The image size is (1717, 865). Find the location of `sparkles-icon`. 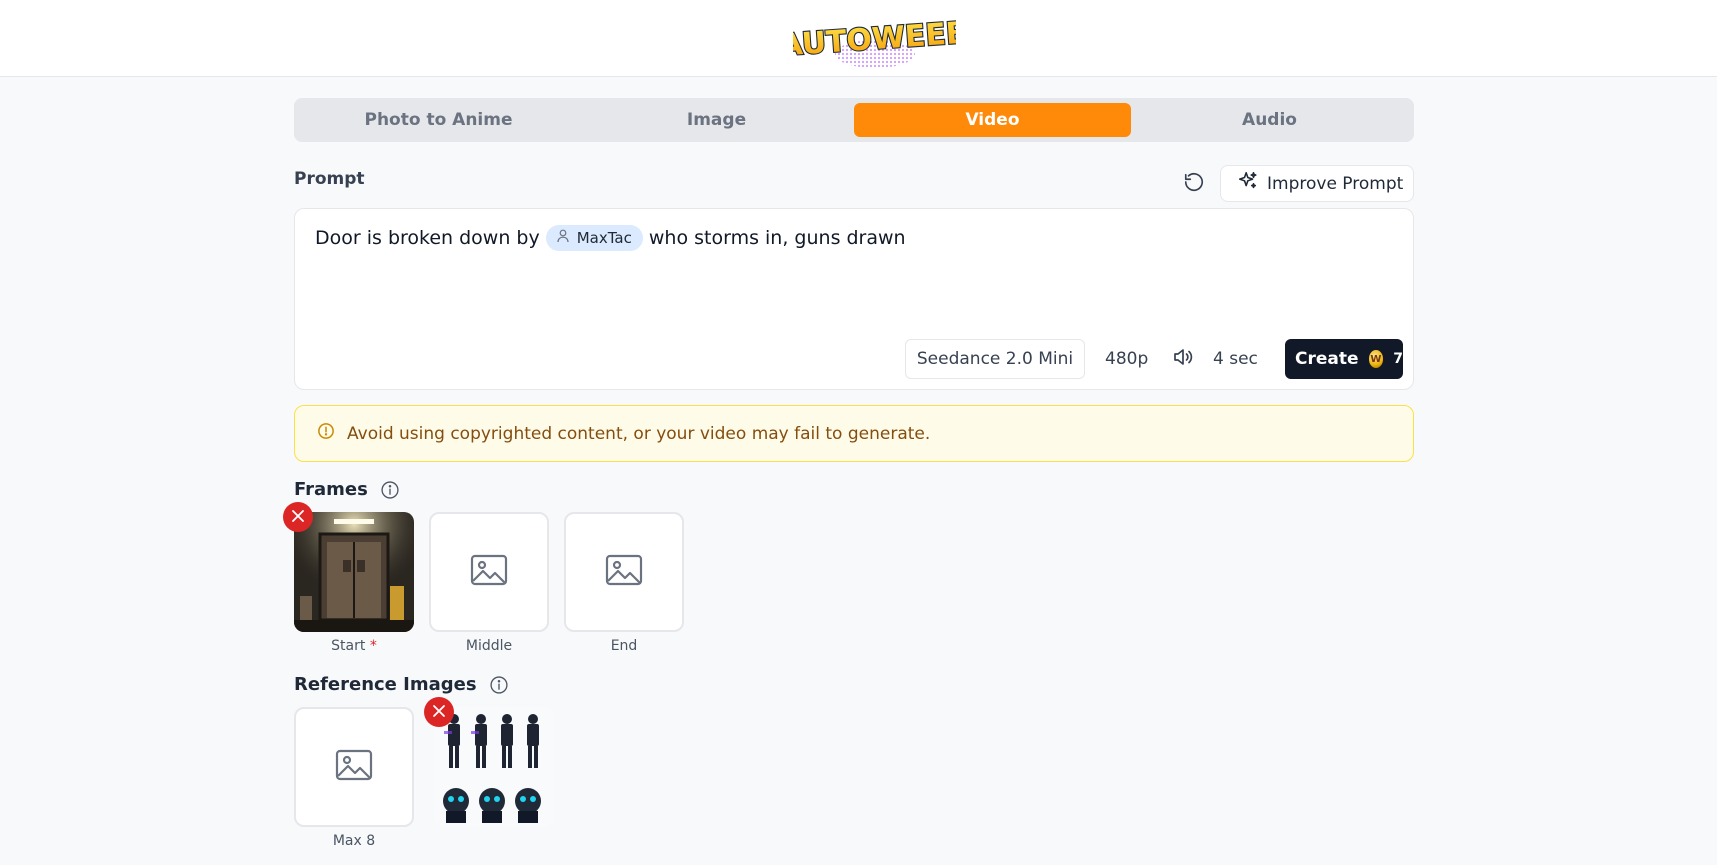

sparkles-icon is located at coordinates (1248, 183).